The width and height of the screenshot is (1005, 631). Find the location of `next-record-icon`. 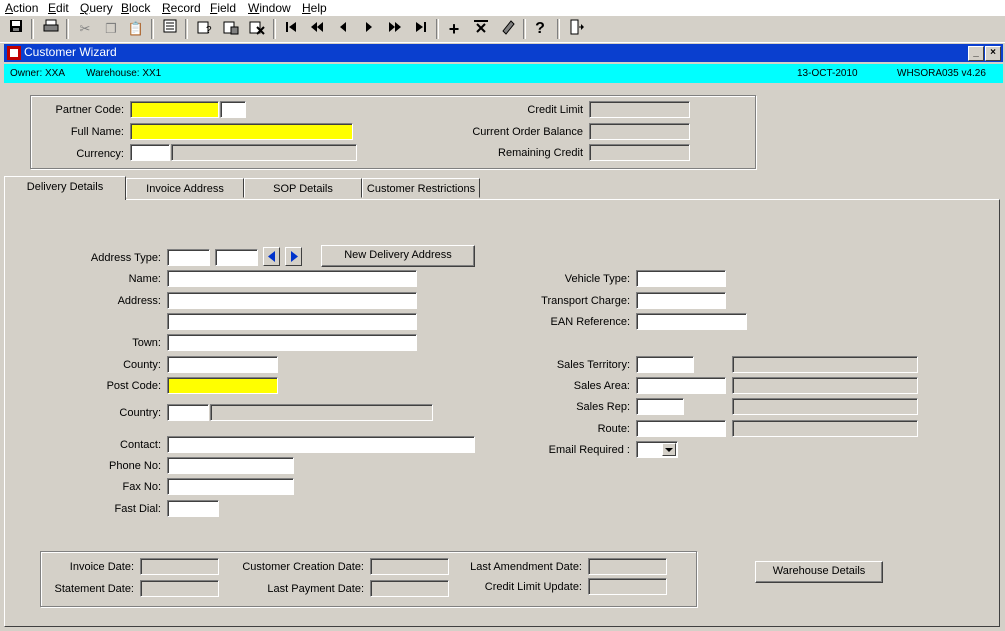

next-record-icon is located at coordinates (369, 29).